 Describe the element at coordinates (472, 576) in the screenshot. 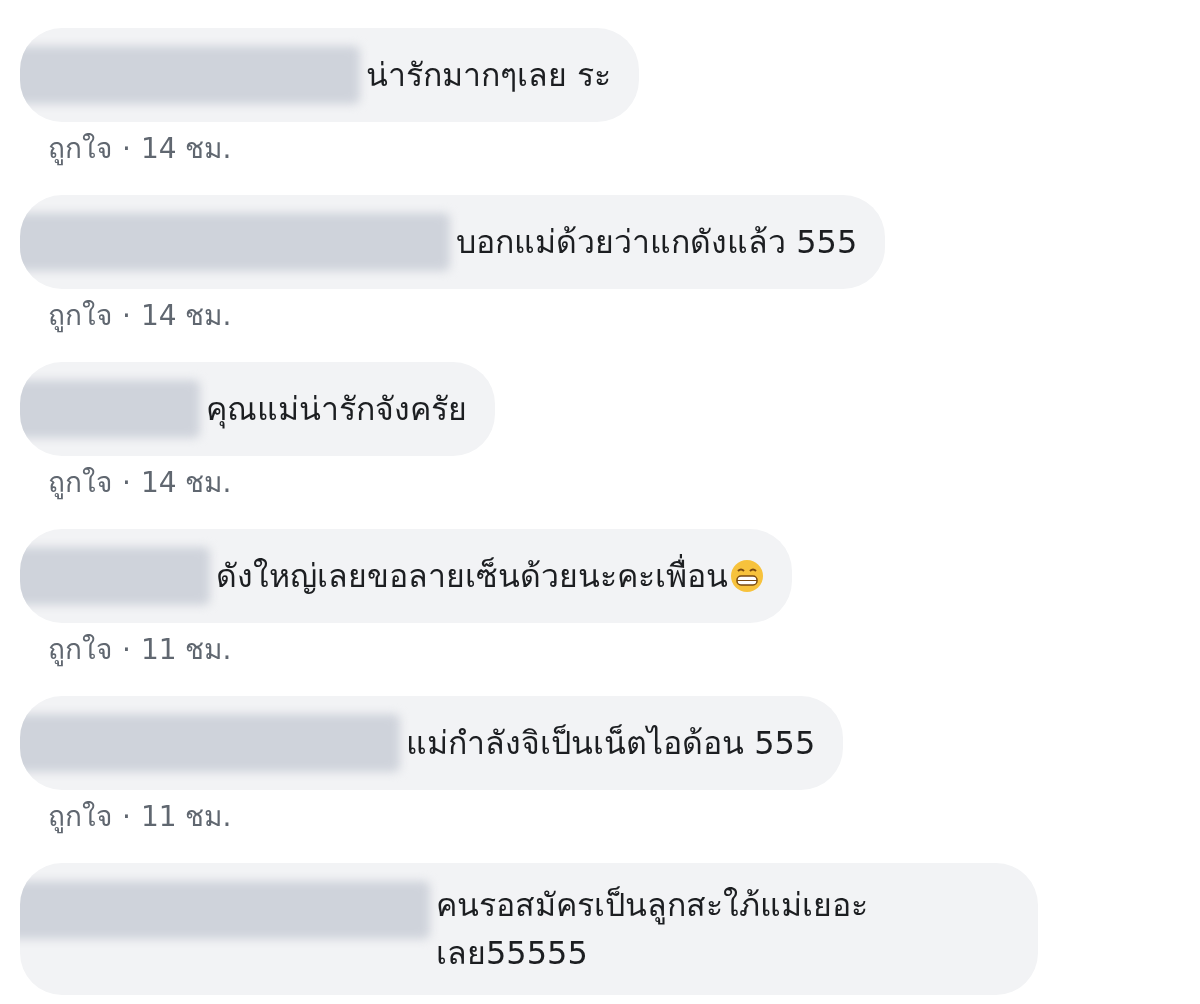

I see `comment-text: ดังใหญ่เลยขอลายเซ็นด้วยนะคะเพื่อน` at that location.